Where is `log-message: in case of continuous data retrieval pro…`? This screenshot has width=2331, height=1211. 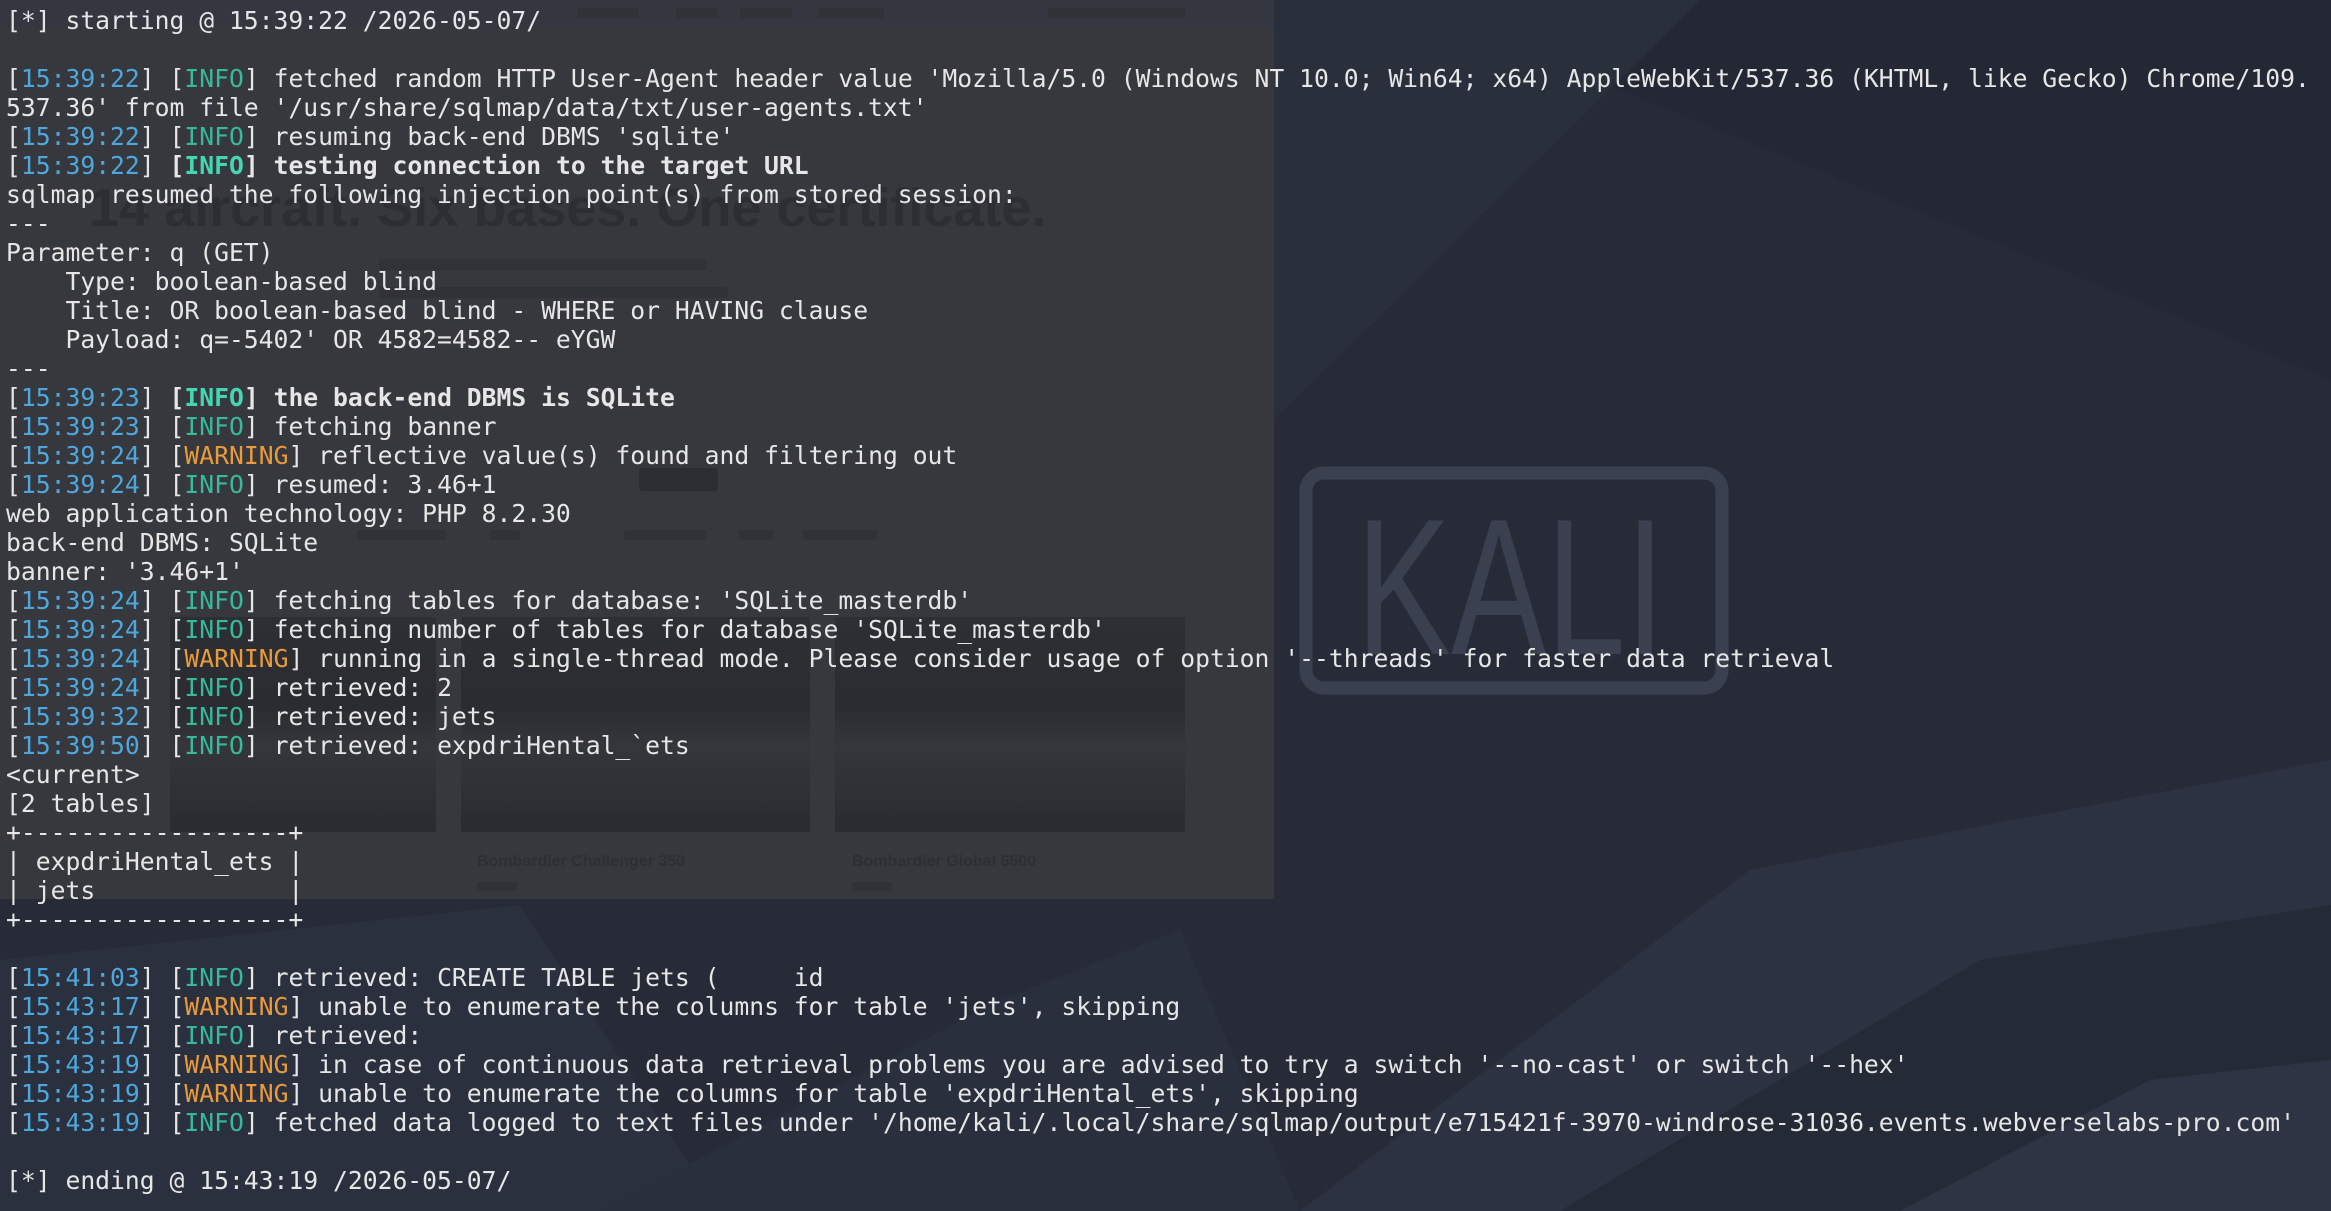 log-message: in case of continuous data retrieval pro… is located at coordinates (1113, 1064).